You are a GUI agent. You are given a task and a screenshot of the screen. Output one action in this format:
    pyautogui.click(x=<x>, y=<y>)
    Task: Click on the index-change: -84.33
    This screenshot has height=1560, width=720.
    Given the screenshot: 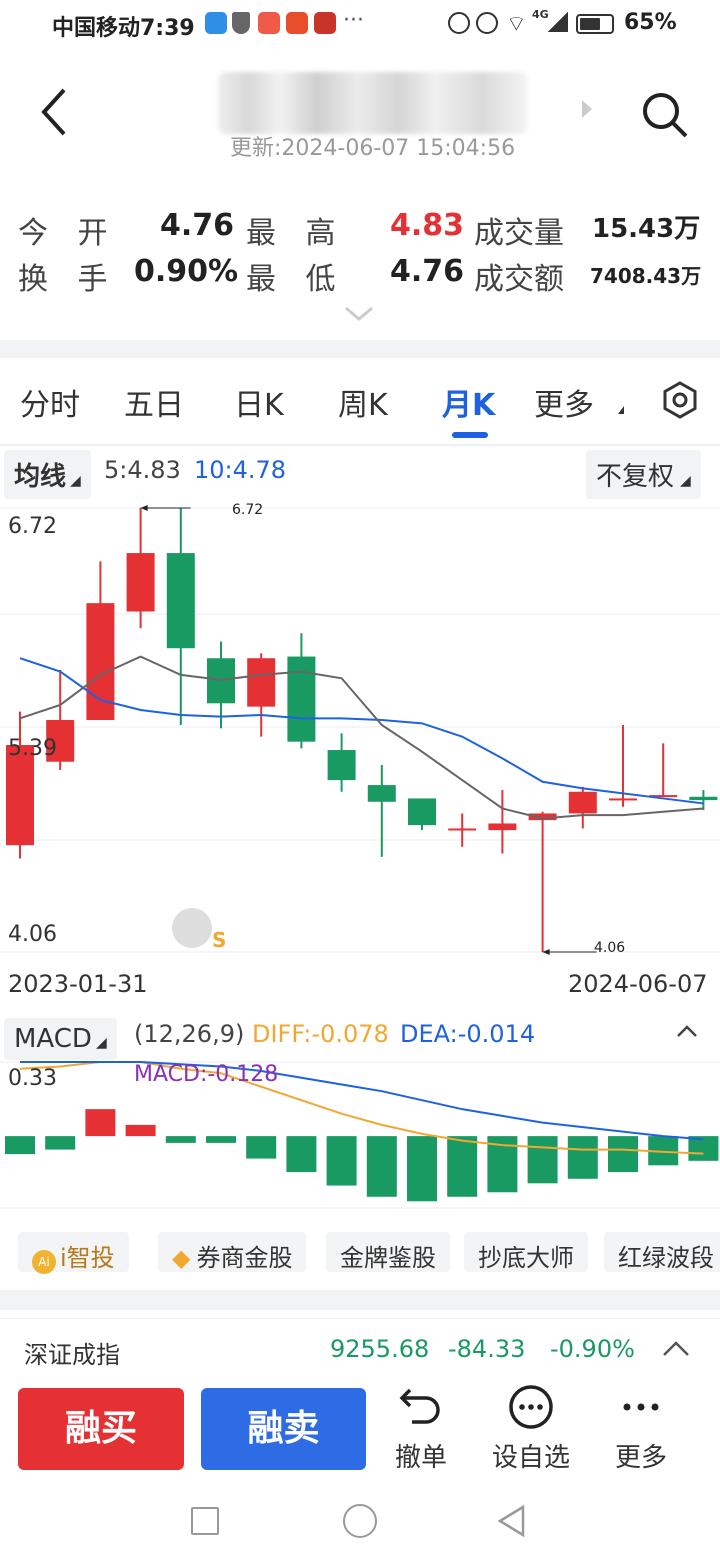 What is the action you would take?
    pyautogui.click(x=487, y=1349)
    